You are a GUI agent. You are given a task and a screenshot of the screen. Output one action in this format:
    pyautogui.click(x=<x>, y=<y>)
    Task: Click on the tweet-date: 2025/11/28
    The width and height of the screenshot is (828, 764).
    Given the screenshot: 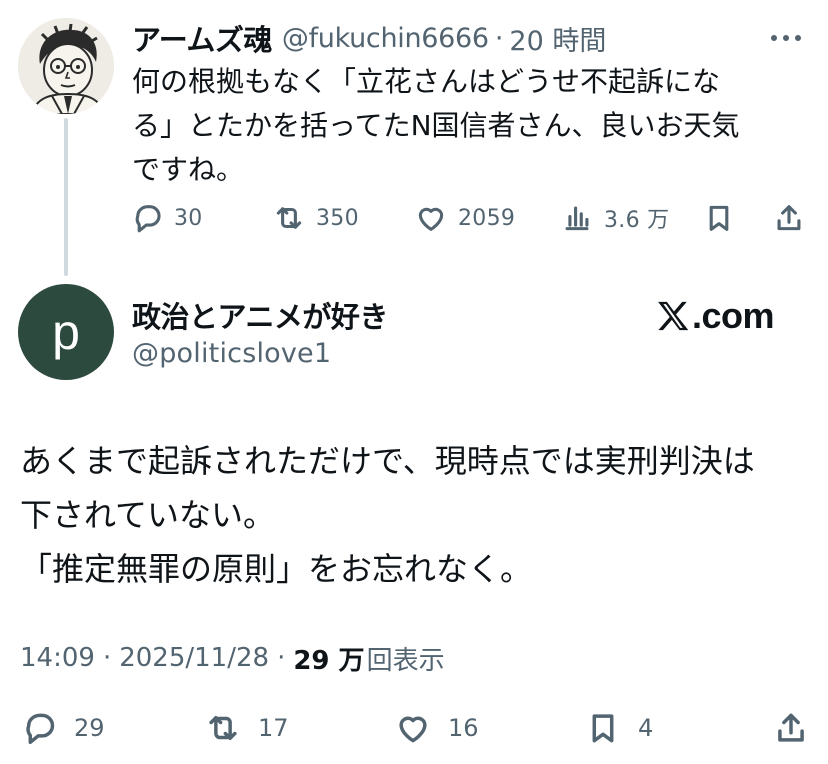 What is the action you would take?
    pyautogui.click(x=194, y=658)
    